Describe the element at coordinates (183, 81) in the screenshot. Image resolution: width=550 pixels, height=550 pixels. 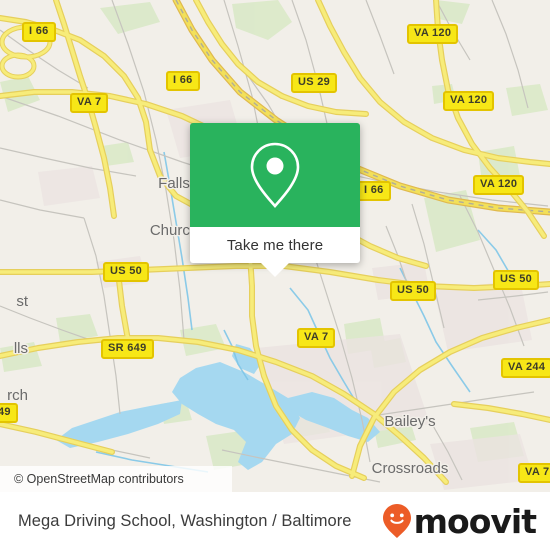
I see `road-shield-i66-north: I 66` at that location.